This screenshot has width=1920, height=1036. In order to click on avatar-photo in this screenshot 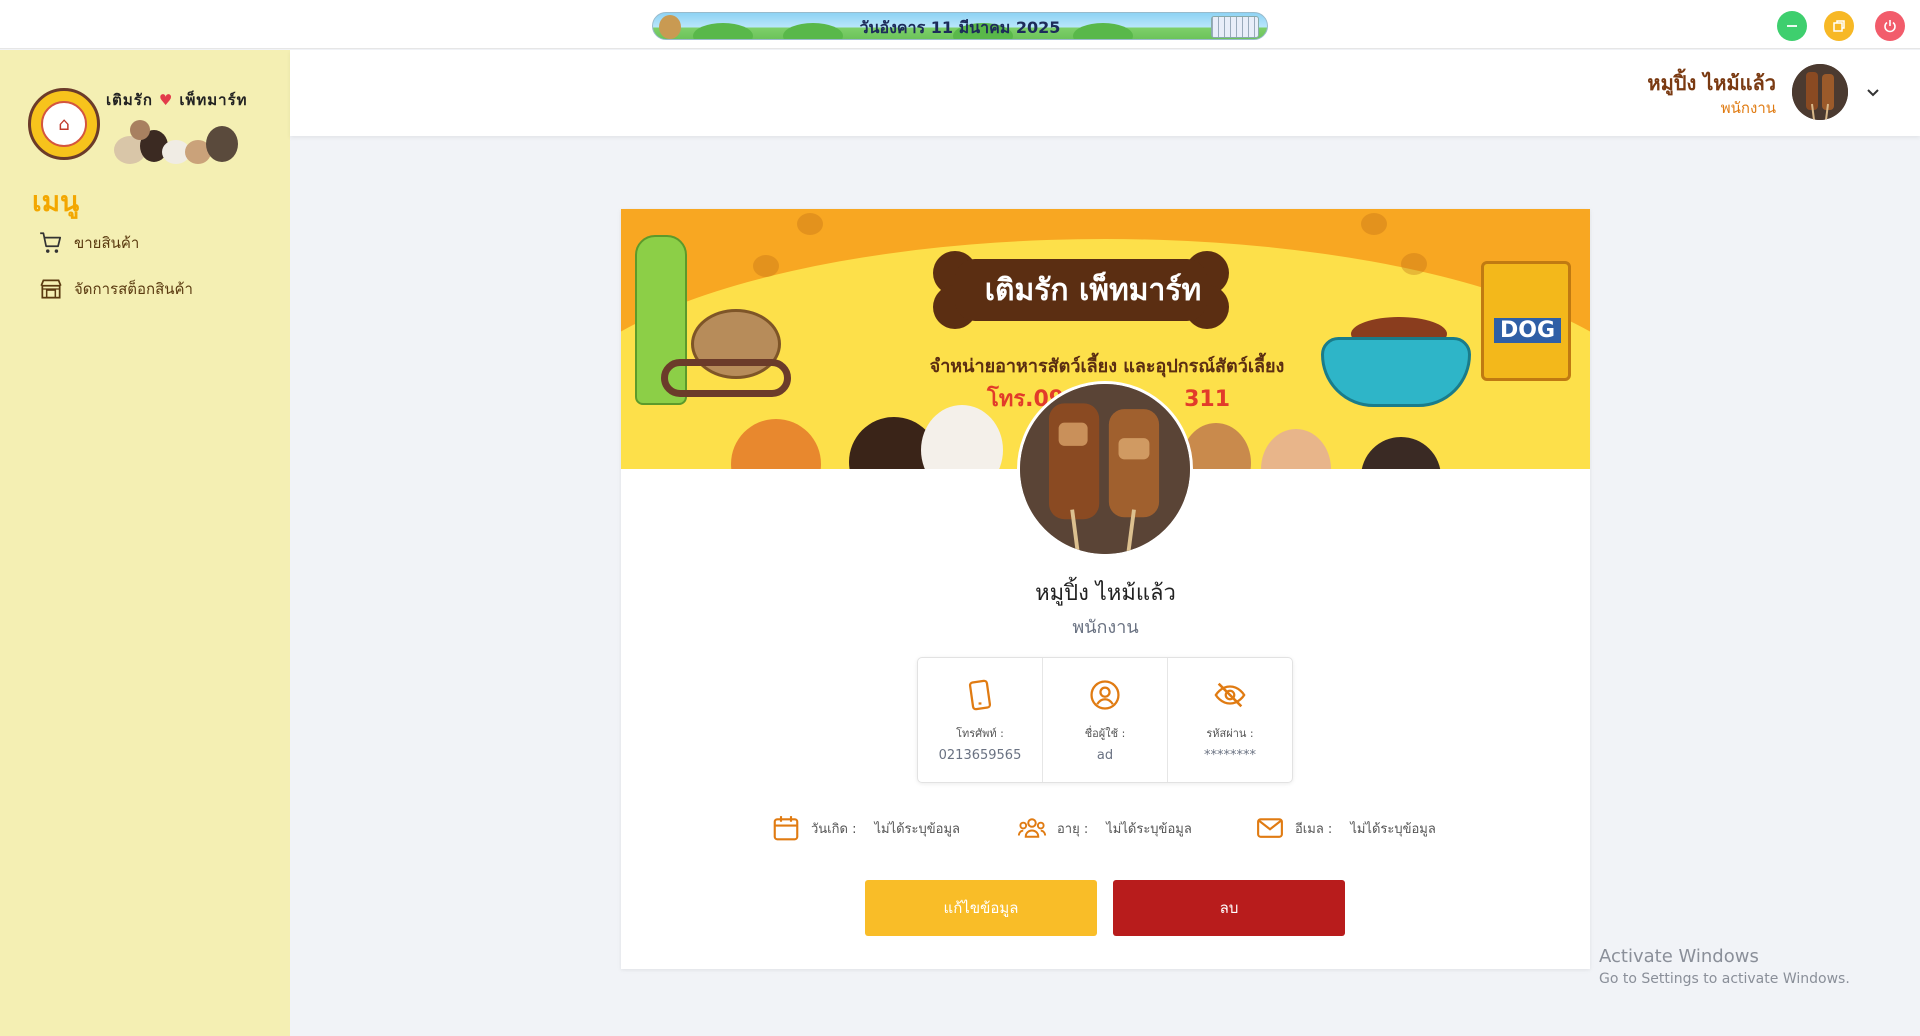, I will do `click(1820, 92)`.